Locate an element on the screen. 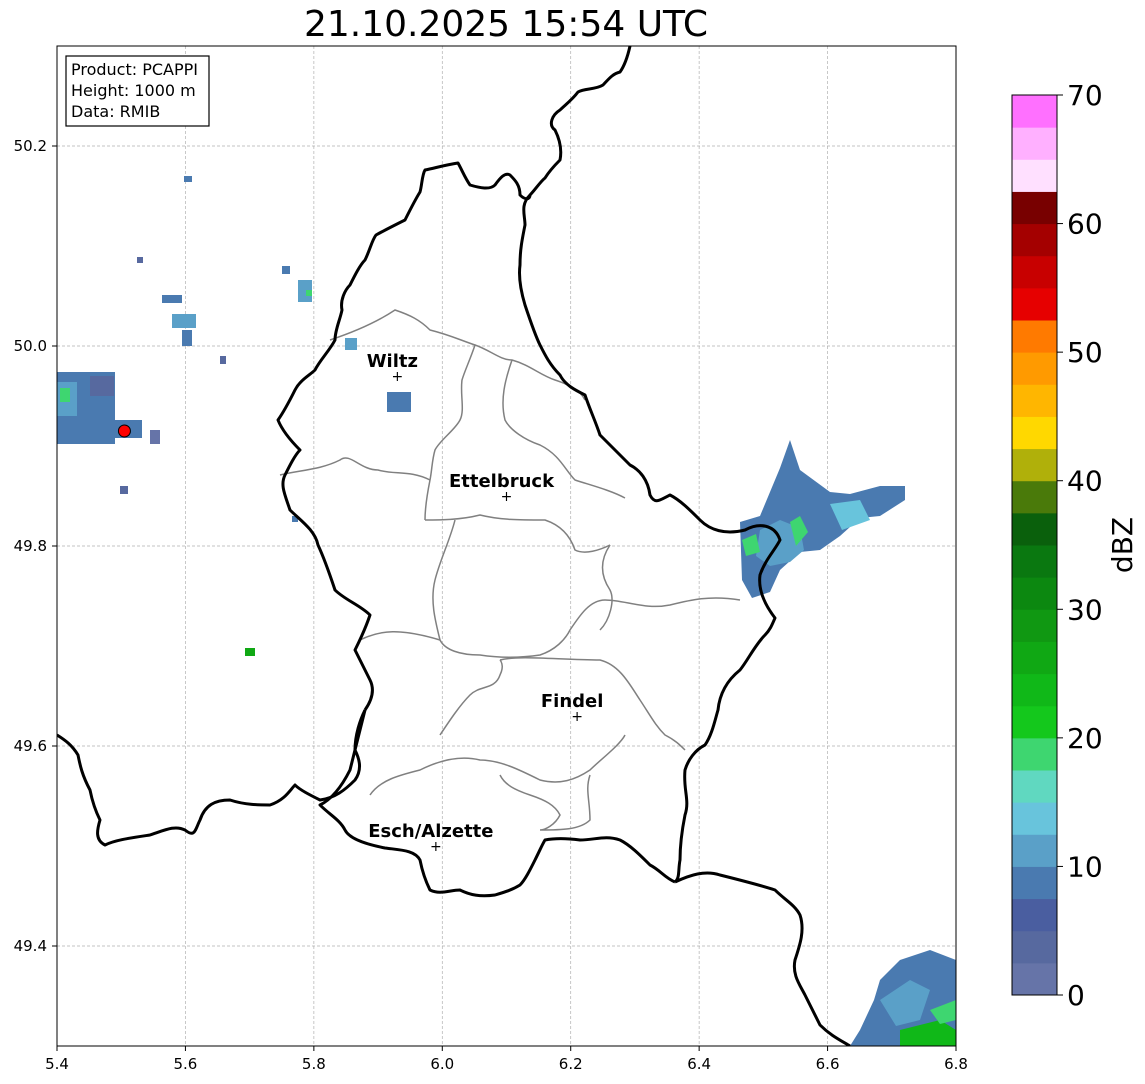 The width and height of the screenshot is (1145, 1084). city-label: Findel is located at coordinates (572, 701).